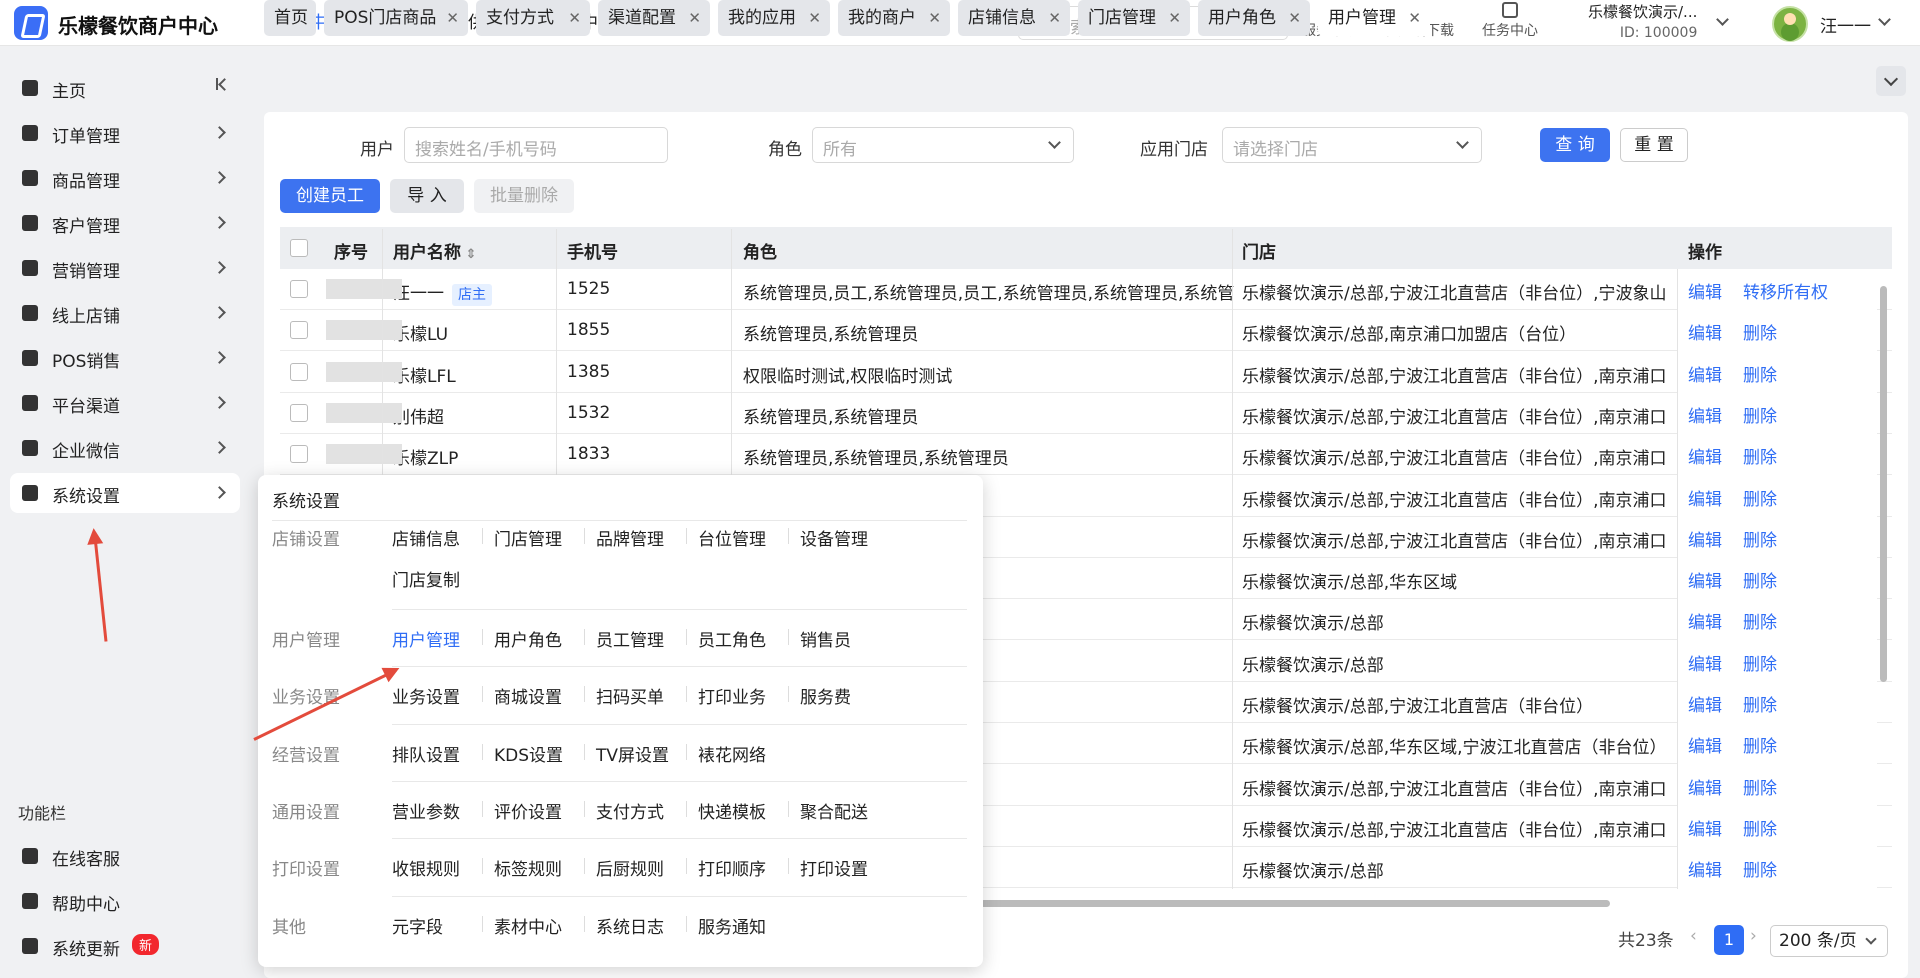  What do you see at coordinates (426, 753) in the screenshot?
I see `flyout-menu-item: 排队设置` at bounding box center [426, 753].